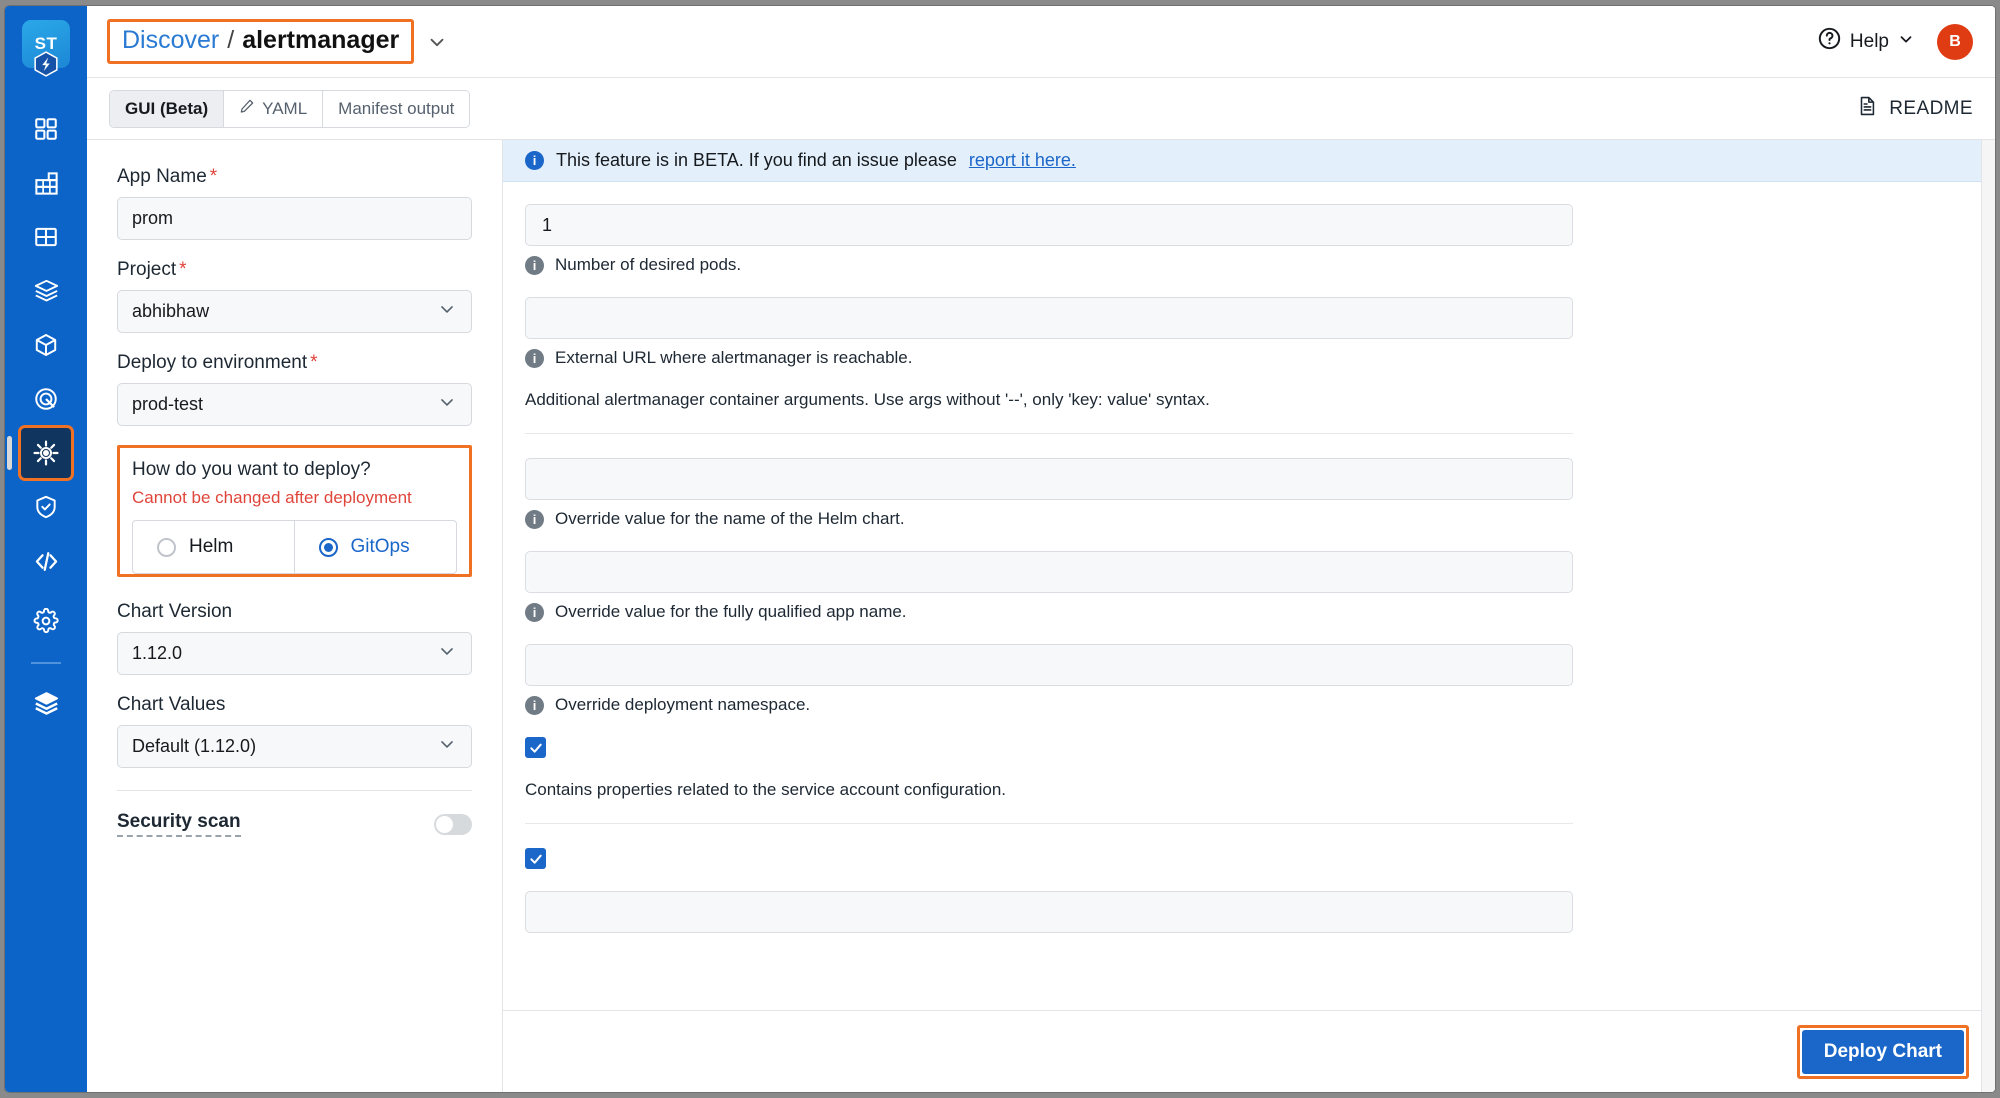 The height and width of the screenshot is (1098, 2000). What do you see at coordinates (153, 218) in the screenshot?
I see `app-name-value: prom` at bounding box center [153, 218].